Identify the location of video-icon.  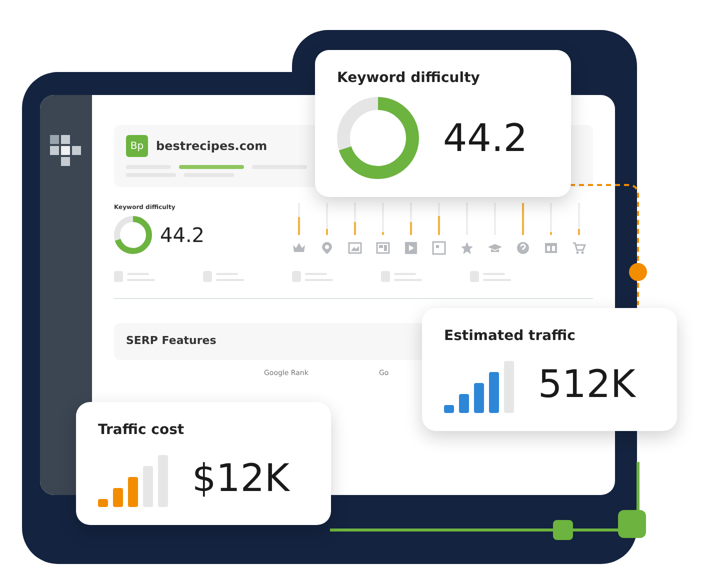
(411, 248).